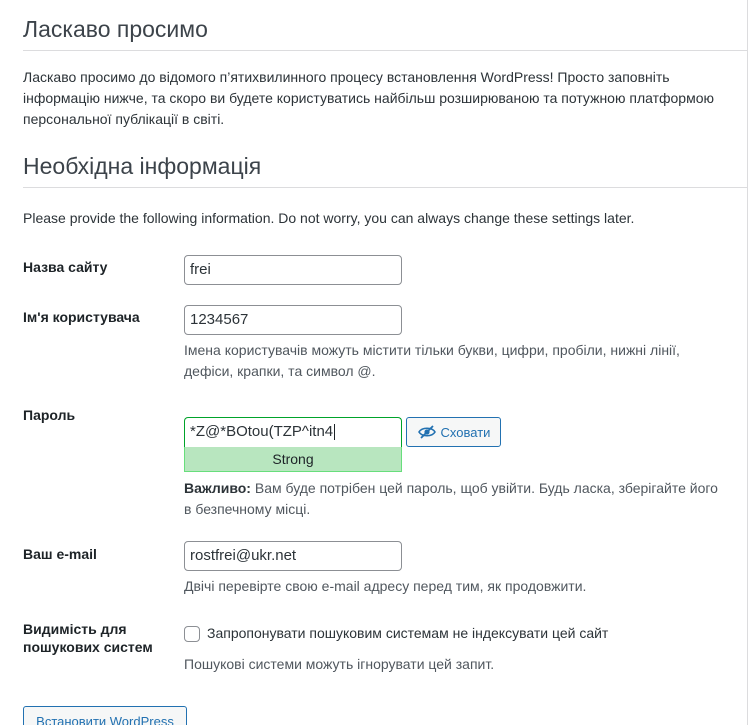 Image resolution: width=748 pixels, height=725 pixels. I want to click on username-label: Ім'я користувача, so click(81, 317).